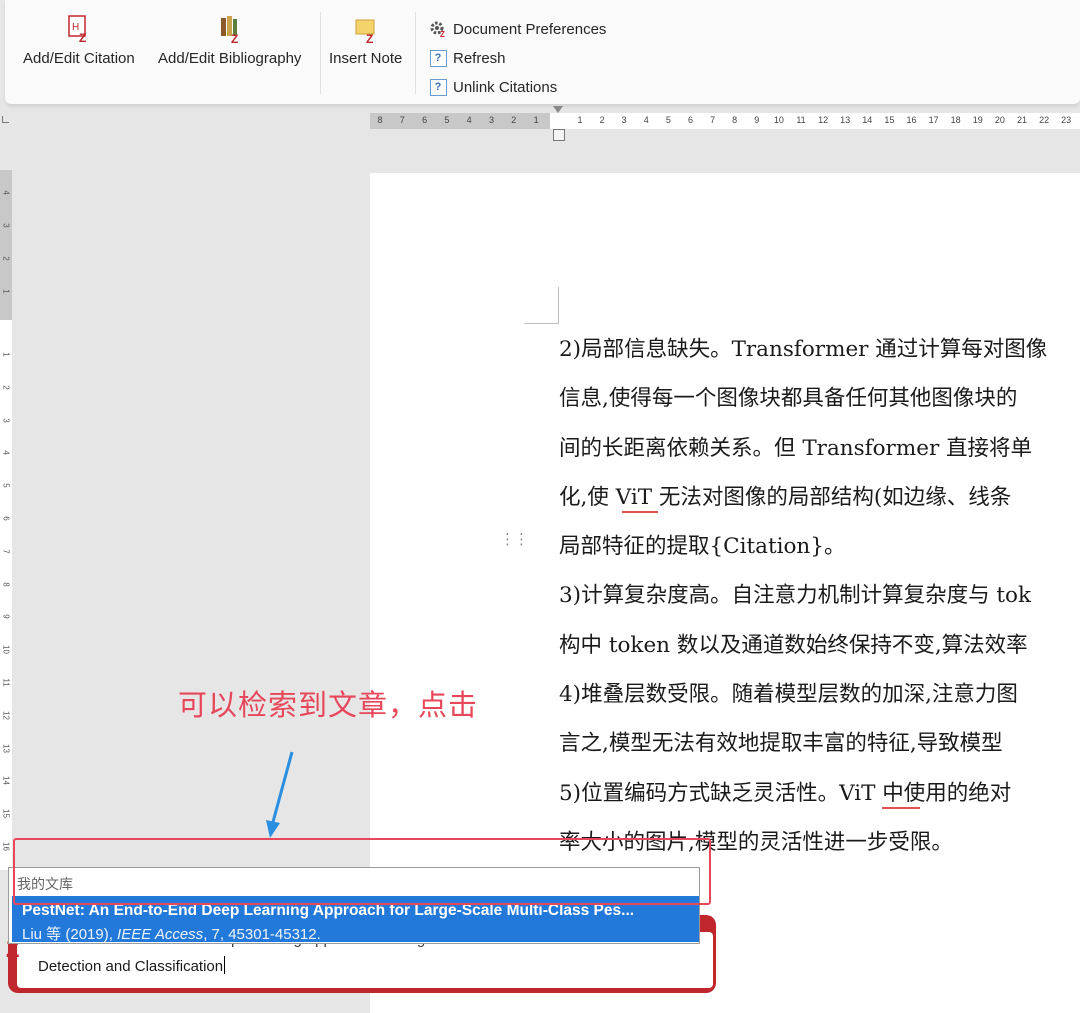 This screenshot has height=1013, width=1080. Describe the element at coordinates (795, 596) in the screenshot. I see `paragraph-line: 3)计算复杂度高。自注意力机制计算复杂度与 tok` at that location.